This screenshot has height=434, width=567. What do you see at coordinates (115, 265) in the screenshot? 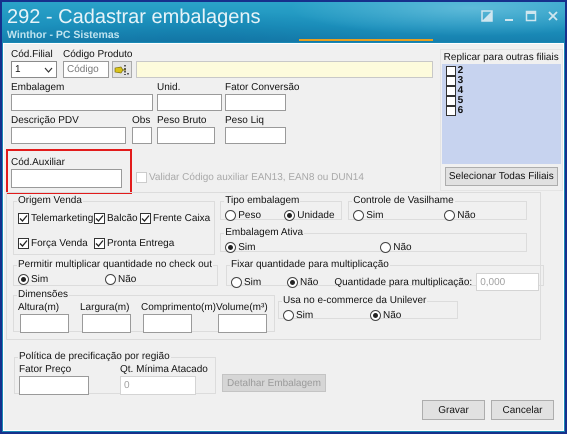
I see `group-title: Permitir multiplicar quantidade no check out` at bounding box center [115, 265].